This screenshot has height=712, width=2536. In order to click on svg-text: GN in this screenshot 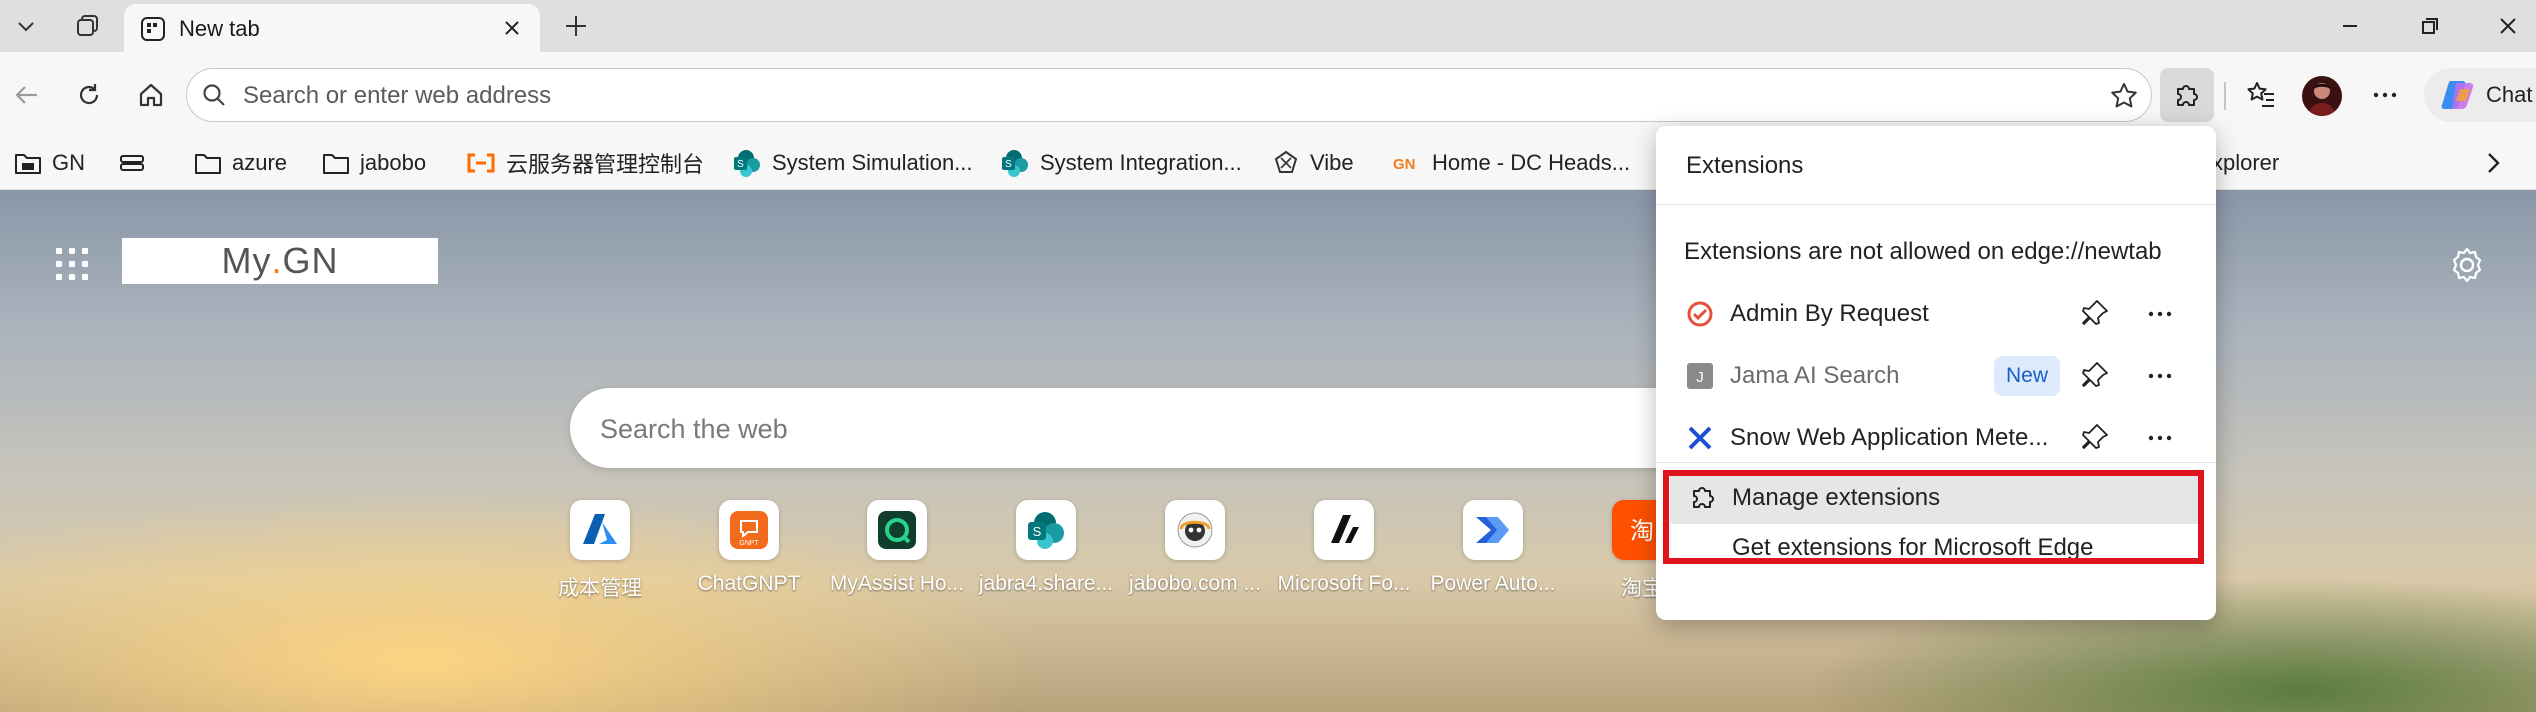, I will do `click(1404, 164)`.